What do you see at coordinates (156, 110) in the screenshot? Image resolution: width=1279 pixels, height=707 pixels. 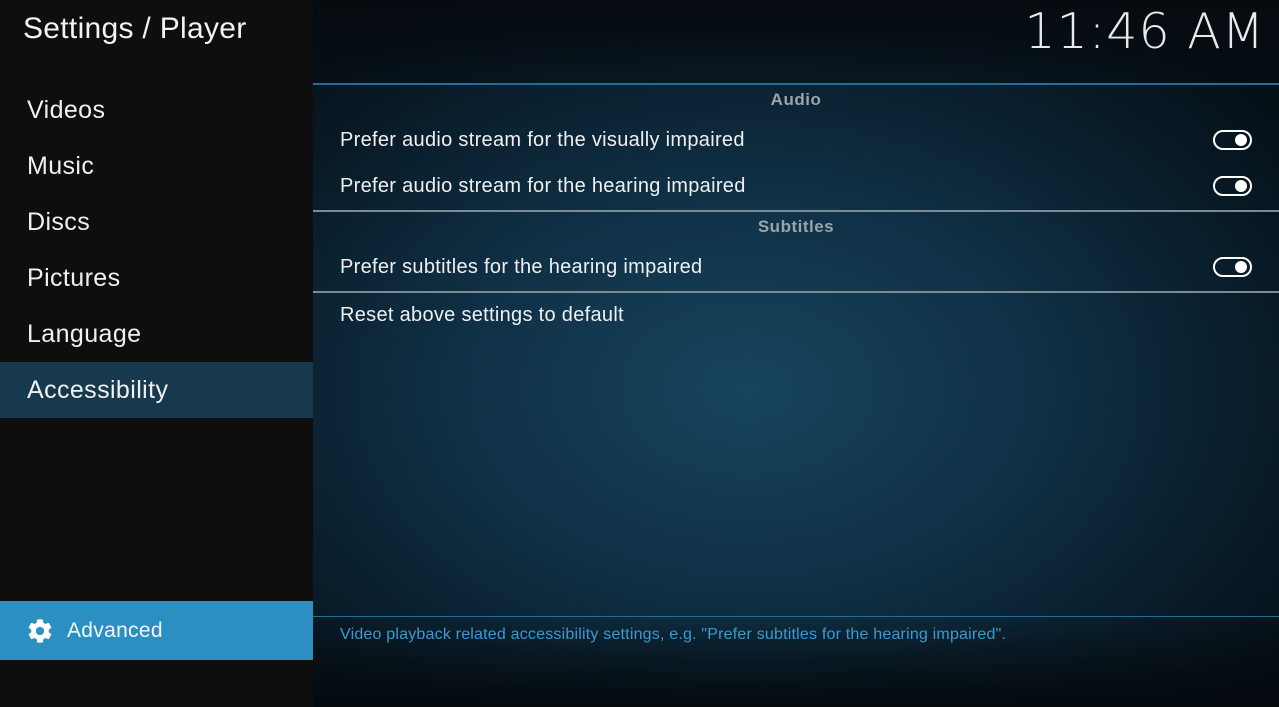 I see `sidebar-item-videos: Videos` at bounding box center [156, 110].